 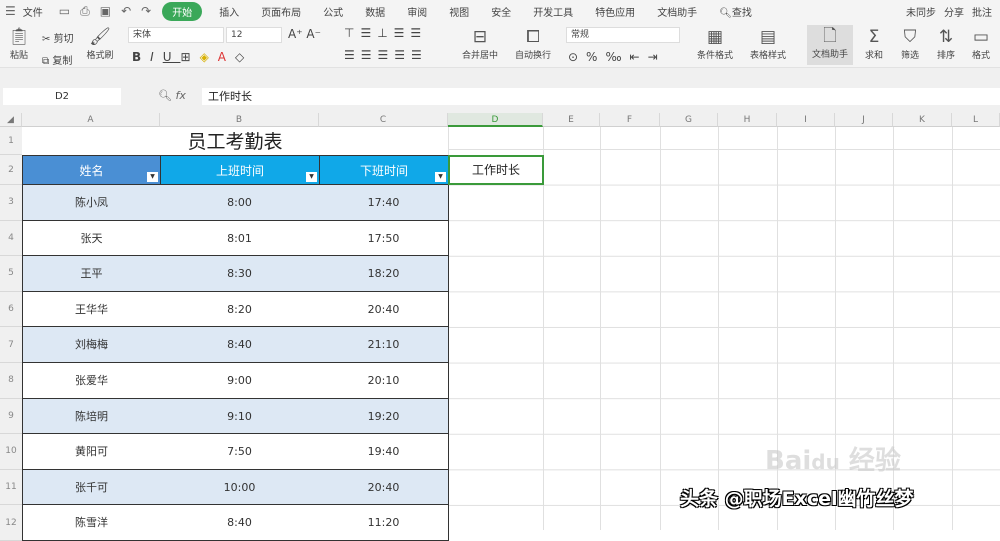 What do you see at coordinates (375, 11) in the screenshot?
I see `tab-data: 数据` at bounding box center [375, 11].